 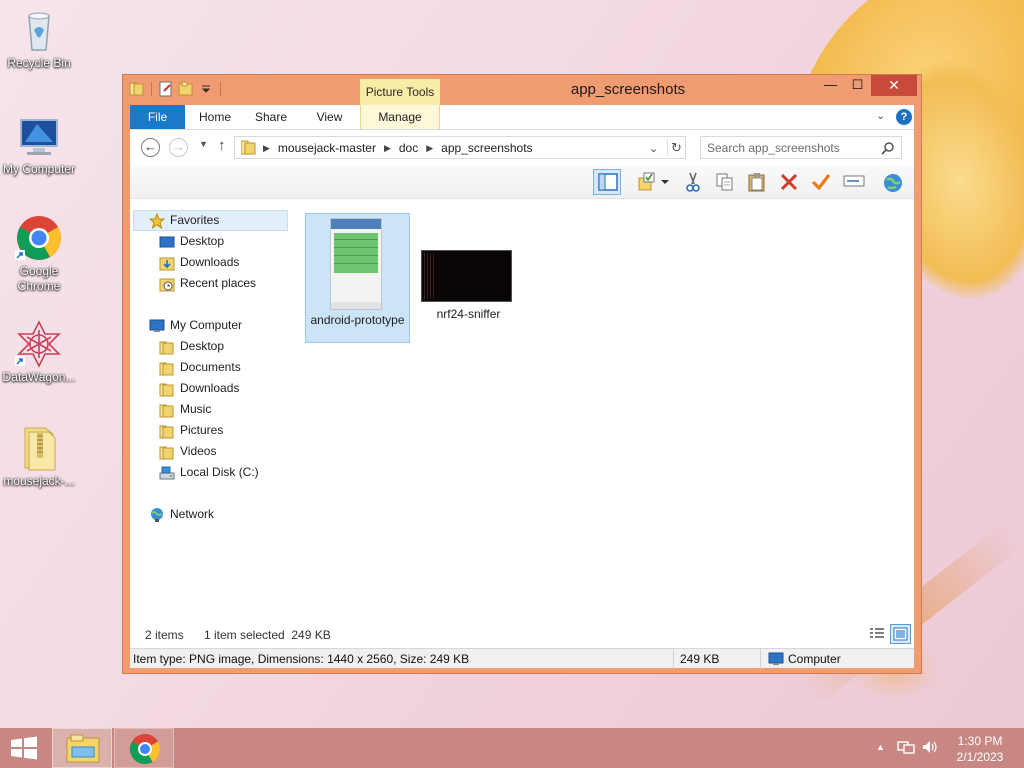 What do you see at coordinates (39, 278) in the screenshot?
I see `desktop-icon-label: Google Chrome` at bounding box center [39, 278].